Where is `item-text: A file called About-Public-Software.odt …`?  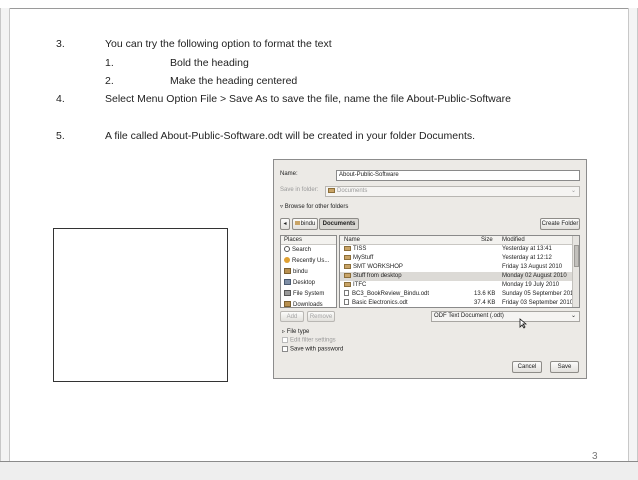 item-text: A file called About-Public-Software.odt … is located at coordinates (290, 136).